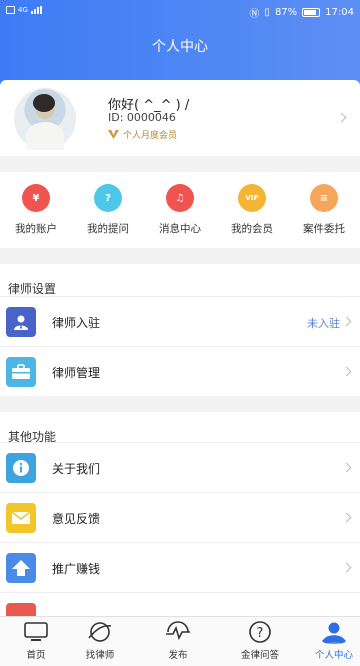  What do you see at coordinates (10, 10) in the screenshot?
I see `notification-icon` at bounding box center [10, 10].